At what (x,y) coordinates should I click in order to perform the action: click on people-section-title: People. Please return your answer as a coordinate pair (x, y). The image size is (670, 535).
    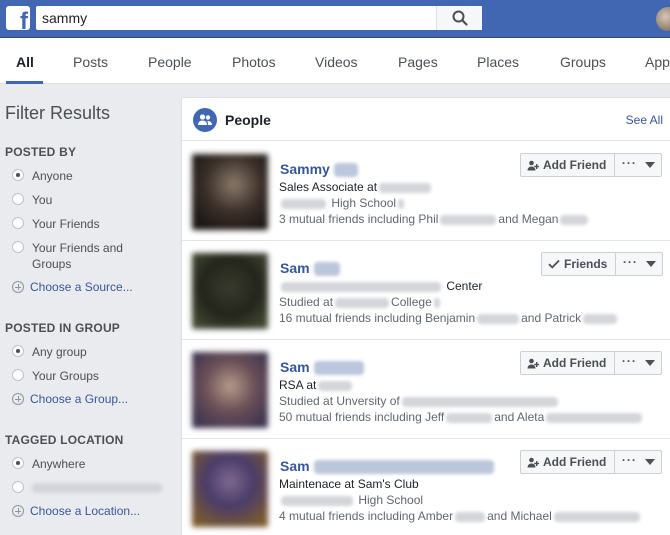
    Looking at the image, I should click on (248, 120).